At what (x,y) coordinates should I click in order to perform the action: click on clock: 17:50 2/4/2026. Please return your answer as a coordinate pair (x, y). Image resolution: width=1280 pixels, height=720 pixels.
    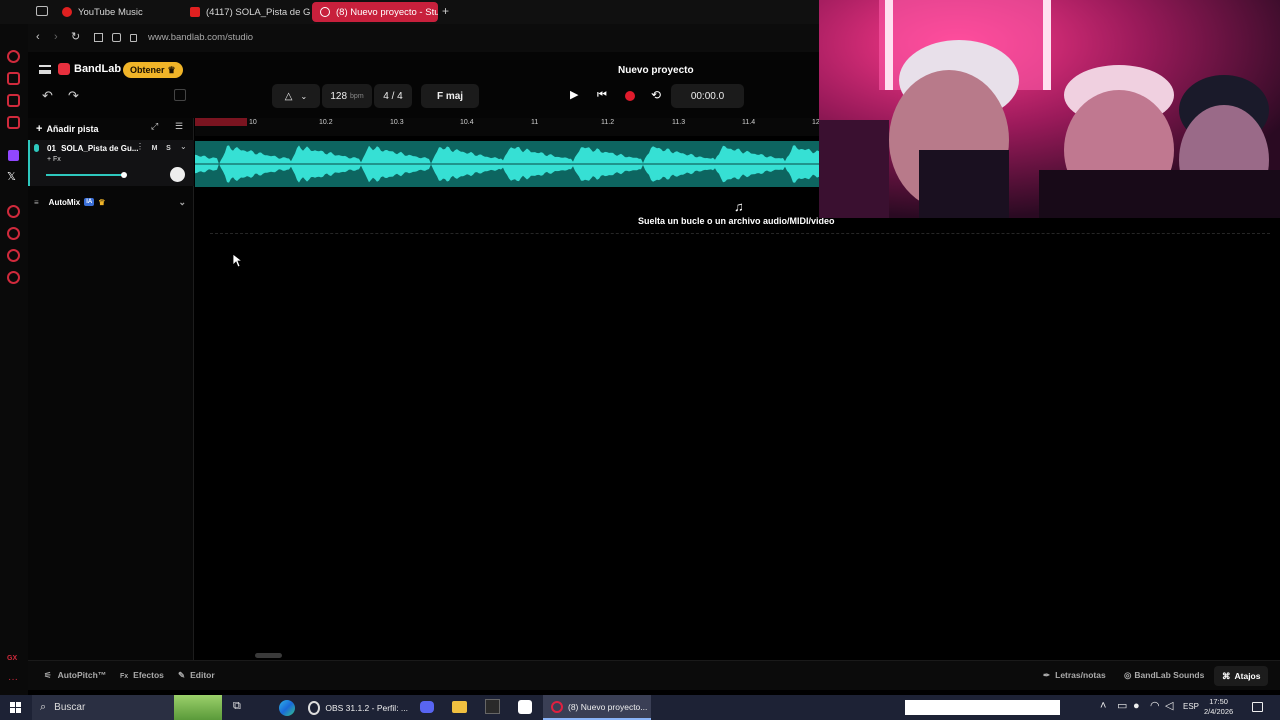
    Looking at the image, I should click on (1218, 707).